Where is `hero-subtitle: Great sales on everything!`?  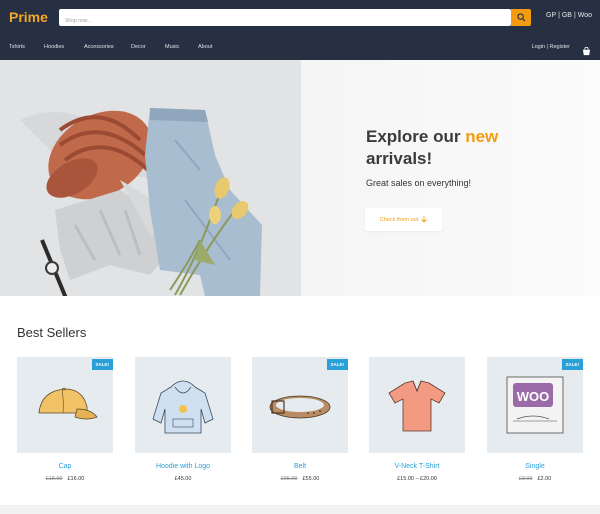
hero-subtitle: Great sales on everything! is located at coordinates (419, 183).